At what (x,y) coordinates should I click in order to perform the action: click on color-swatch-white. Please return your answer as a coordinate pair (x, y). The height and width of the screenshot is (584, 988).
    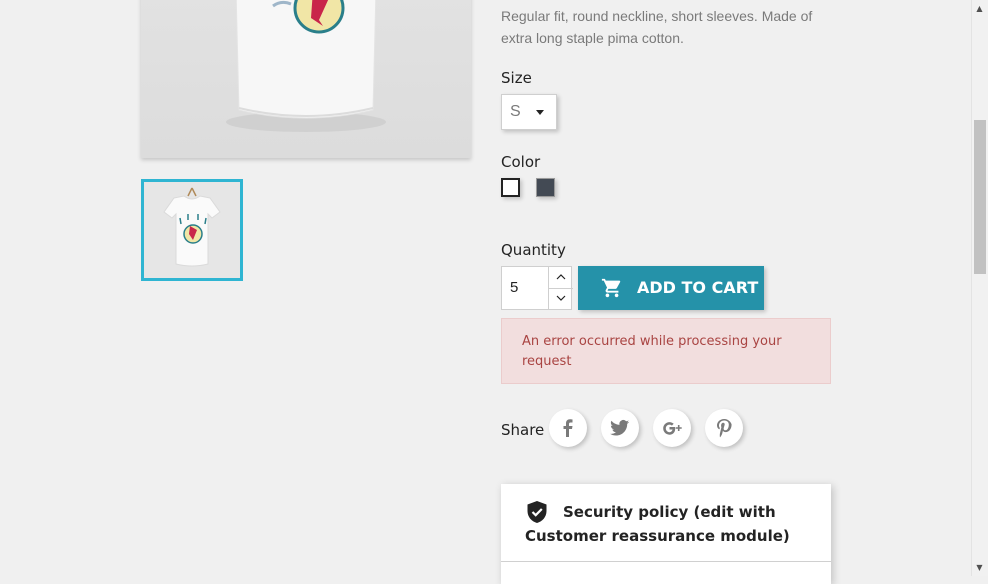
    Looking at the image, I should click on (510, 187).